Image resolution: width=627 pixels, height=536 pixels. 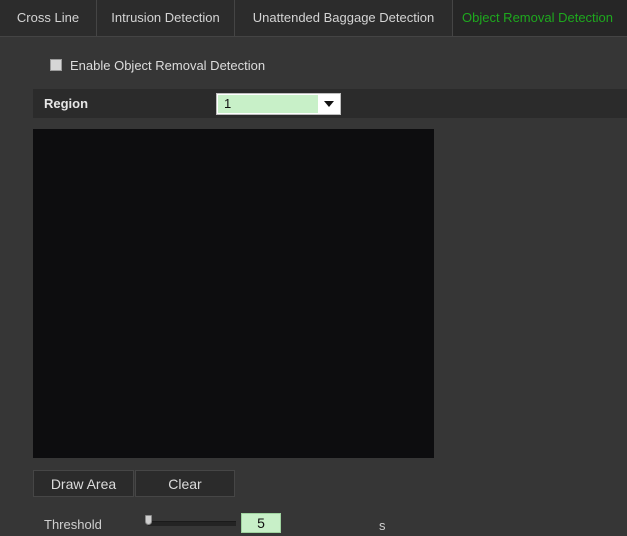 I want to click on threshold-input, so click(x=261, y=523).